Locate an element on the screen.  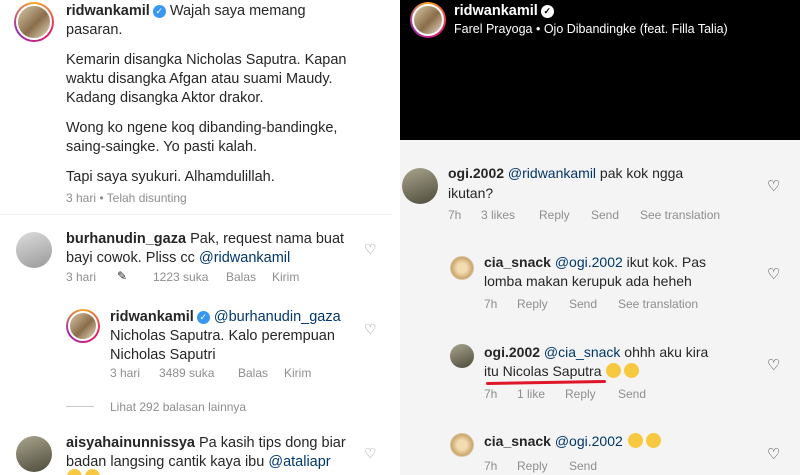
mention-link: @cia_snack is located at coordinates (582, 352).